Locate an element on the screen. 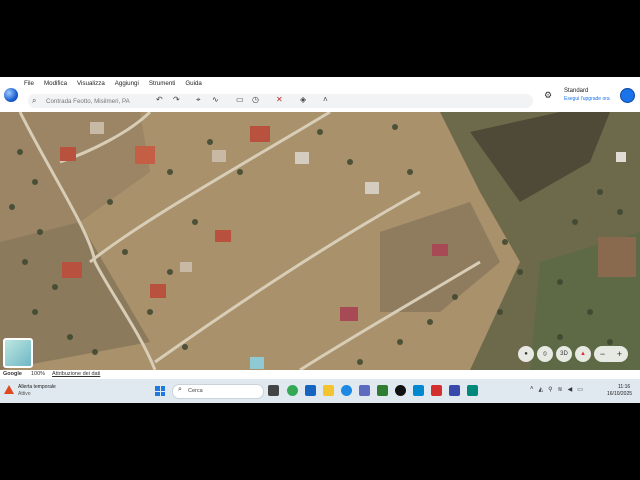 The height and width of the screenshot is (480, 640). settings-gear-icon: ⚙ is located at coordinates (548, 95).